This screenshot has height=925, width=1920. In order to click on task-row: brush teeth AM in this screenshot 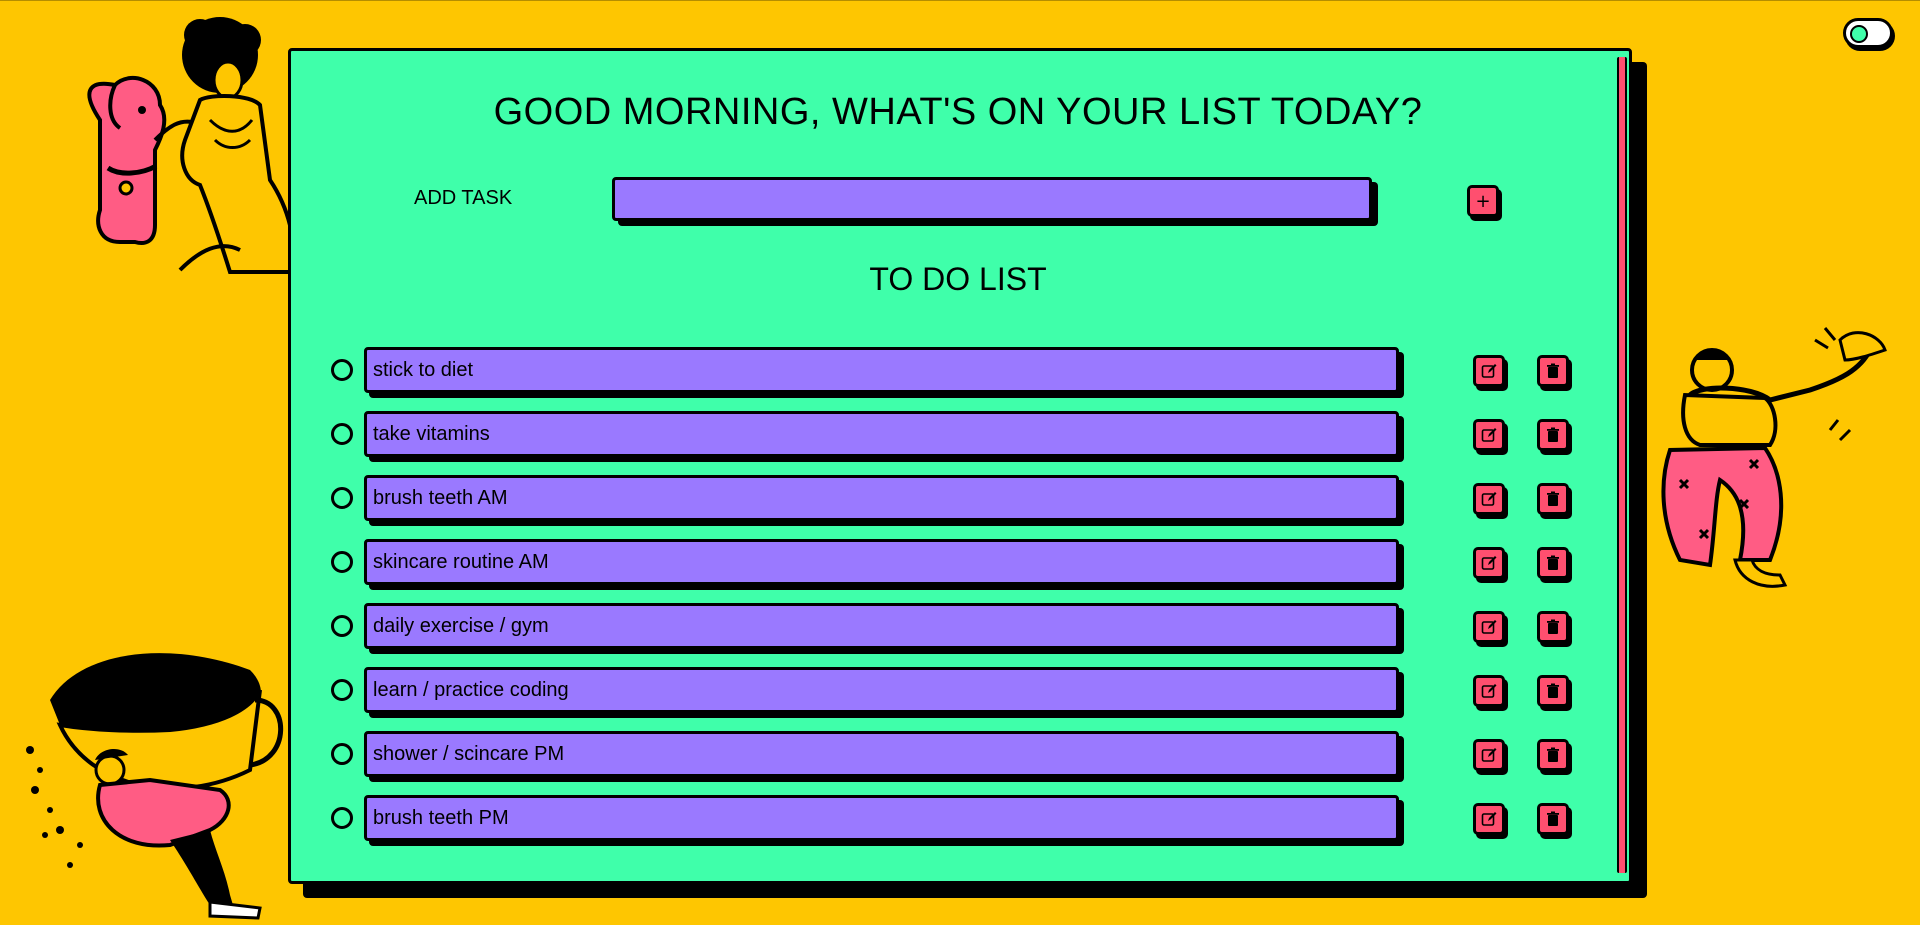, I will do `click(956, 500)`.